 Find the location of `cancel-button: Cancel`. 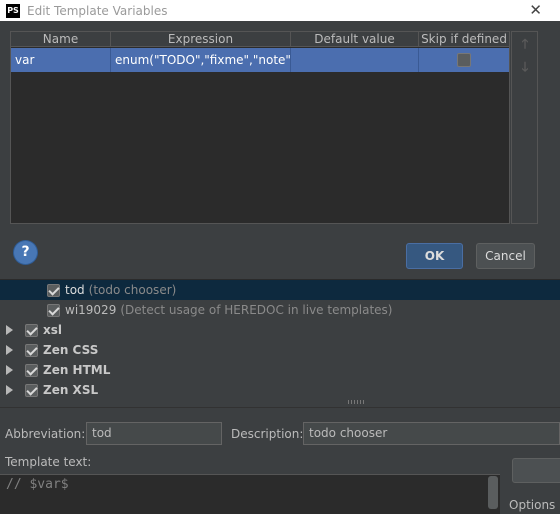

cancel-button: Cancel is located at coordinates (505, 256).